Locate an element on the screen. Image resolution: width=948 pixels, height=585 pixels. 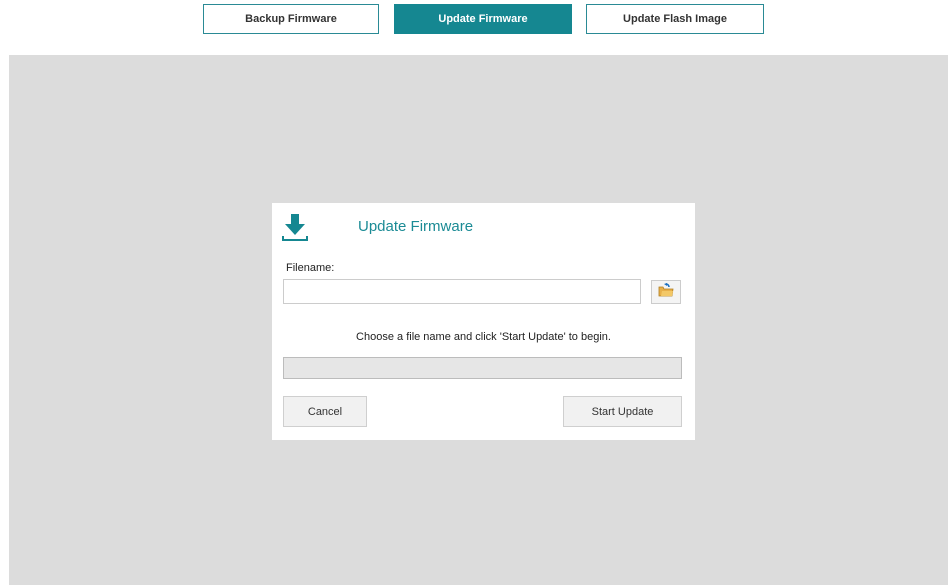
filename-label: Filename: is located at coordinates (310, 268).